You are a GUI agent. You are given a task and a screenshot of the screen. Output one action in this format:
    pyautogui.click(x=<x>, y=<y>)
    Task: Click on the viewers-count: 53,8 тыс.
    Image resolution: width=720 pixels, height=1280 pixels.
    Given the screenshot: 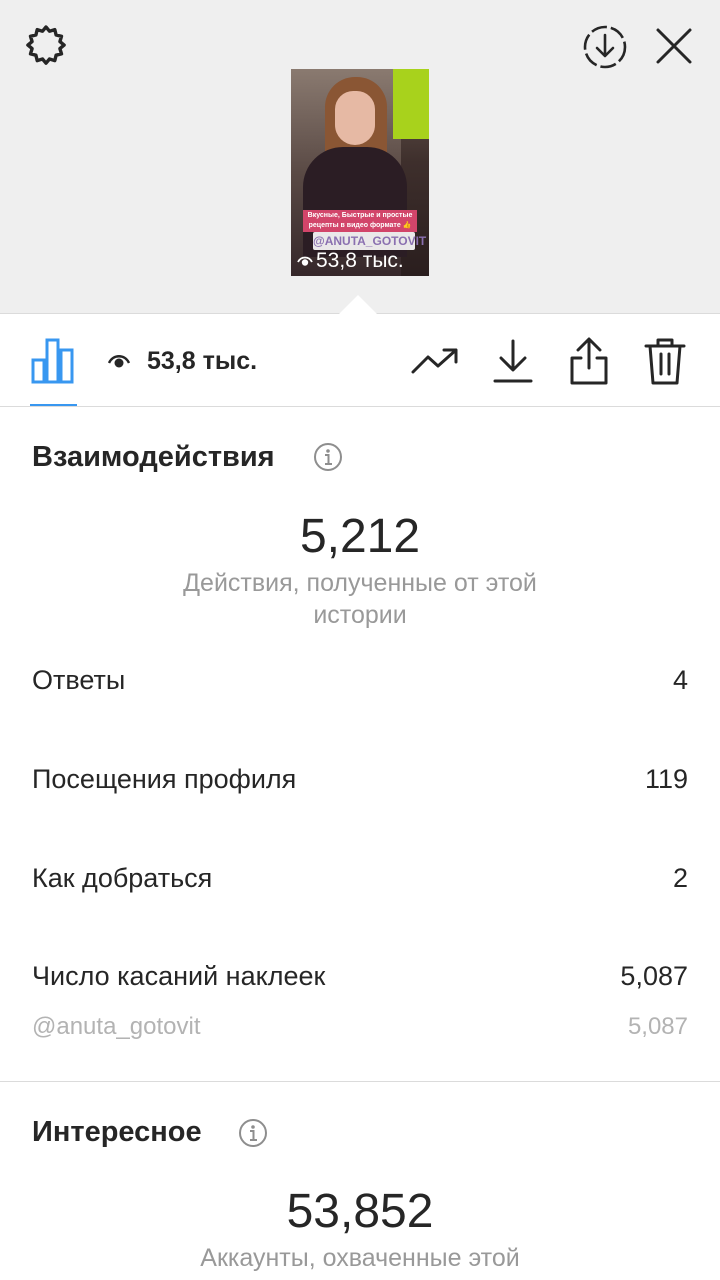 What is the action you would take?
    pyautogui.click(x=202, y=361)
    